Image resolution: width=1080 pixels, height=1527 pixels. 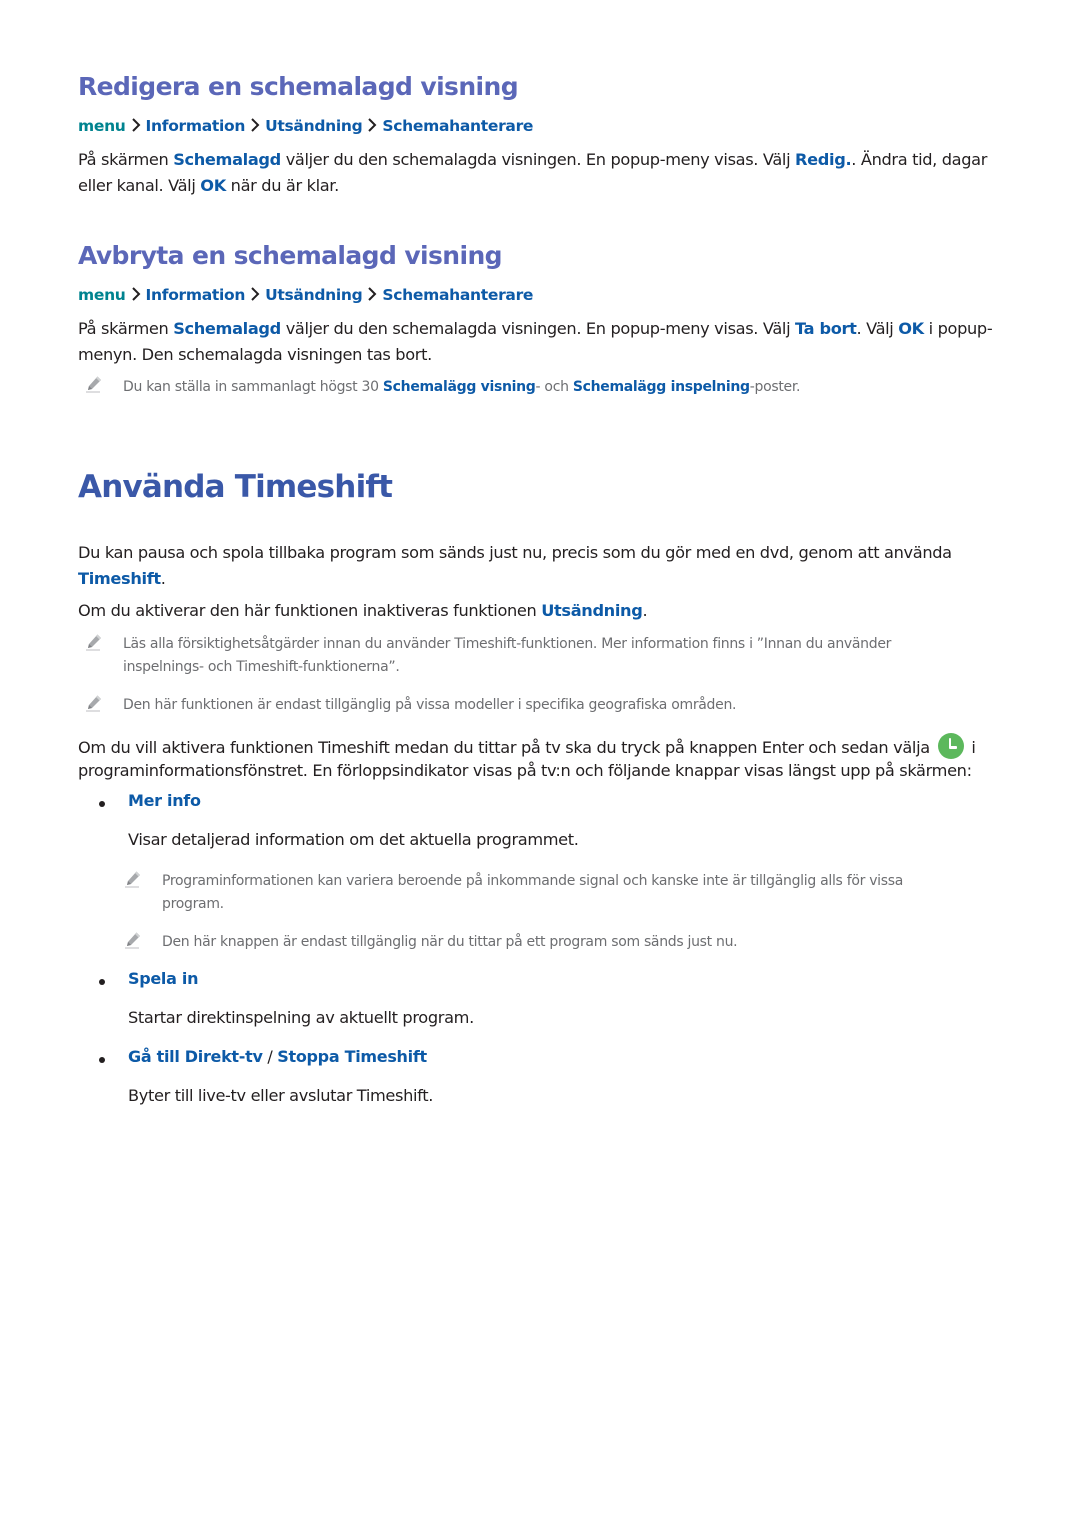 I want to click on item-title-direkt-tv: Gå till Direkt-tv / Stoppa Timeshift, so click(x=277, y=1056).